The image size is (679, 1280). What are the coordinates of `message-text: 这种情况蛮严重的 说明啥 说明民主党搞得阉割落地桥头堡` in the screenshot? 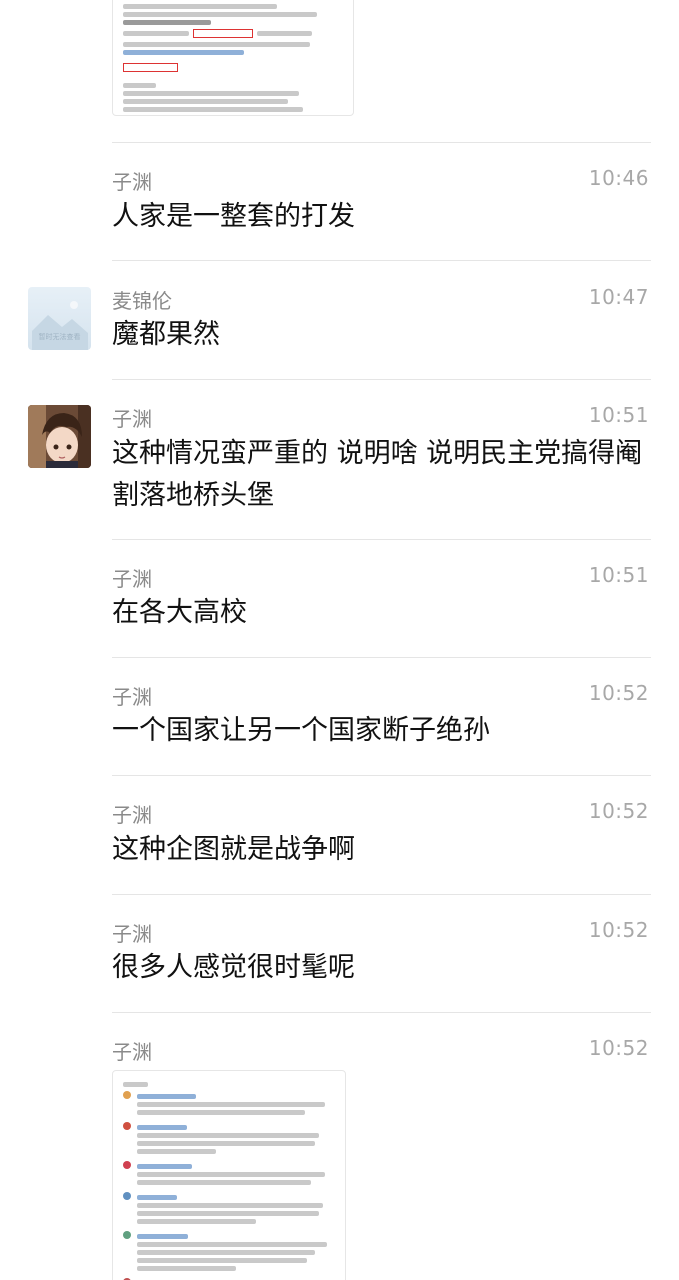 It's located at (382, 475).